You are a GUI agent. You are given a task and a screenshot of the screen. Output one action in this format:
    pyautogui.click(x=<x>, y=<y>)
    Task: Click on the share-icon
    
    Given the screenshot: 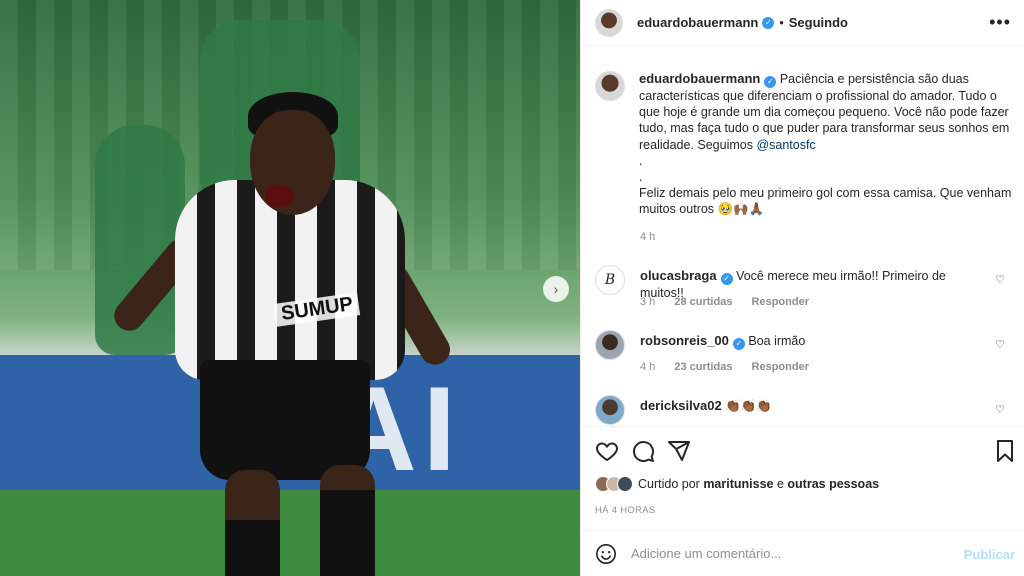 What is the action you would take?
    pyautogui.click(x=679, y=451)
    